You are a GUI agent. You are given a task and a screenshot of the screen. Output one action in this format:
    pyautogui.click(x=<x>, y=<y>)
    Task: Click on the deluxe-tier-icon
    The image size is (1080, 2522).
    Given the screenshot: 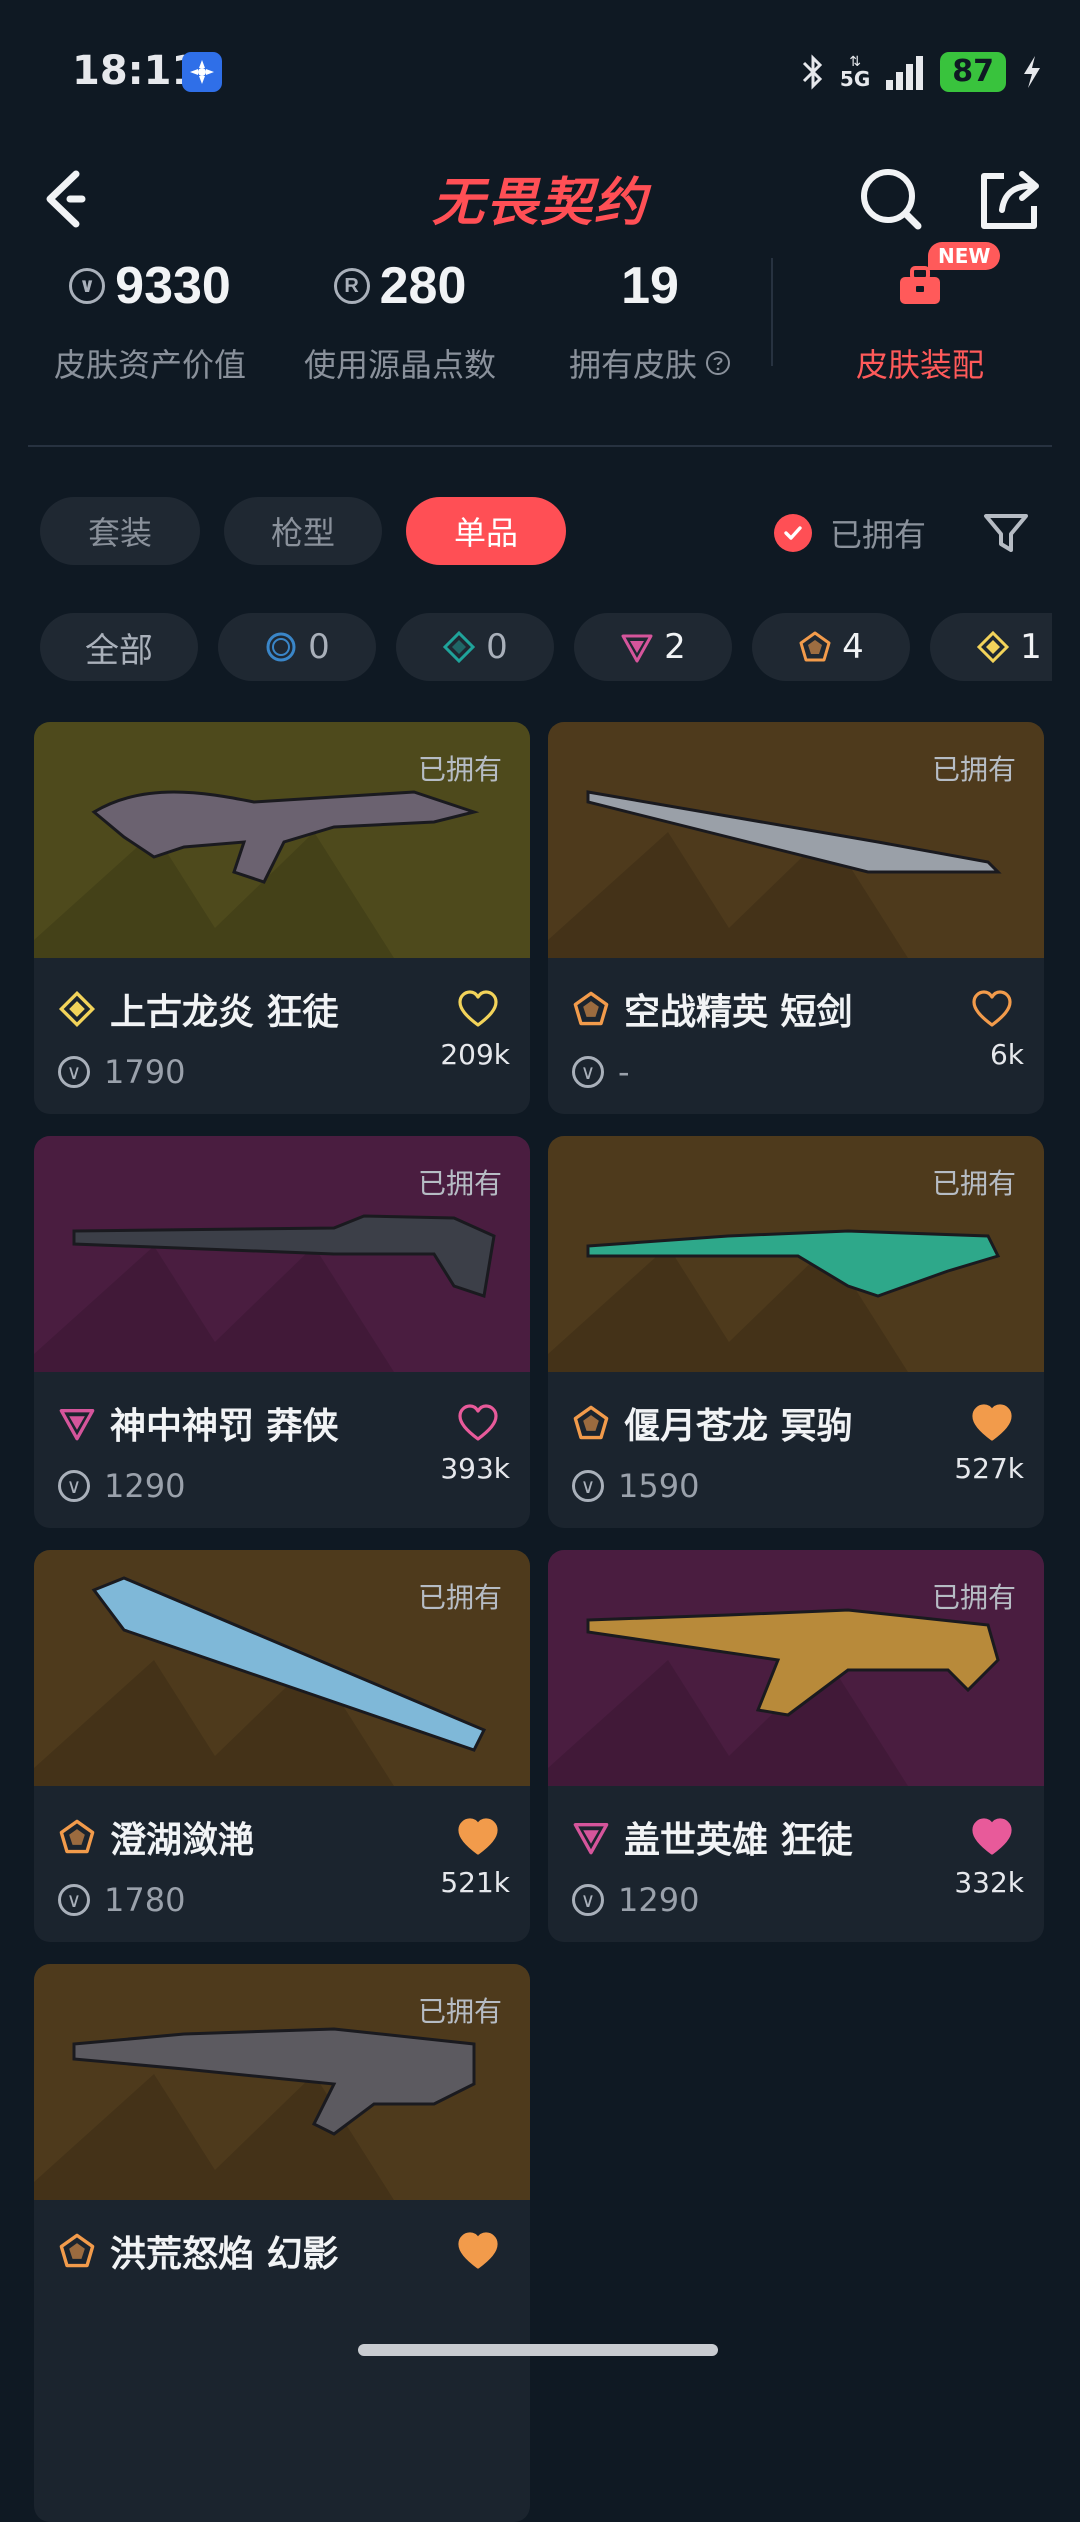 What is the action you would take?
    pyautogui.click(x=459, y=647)
    